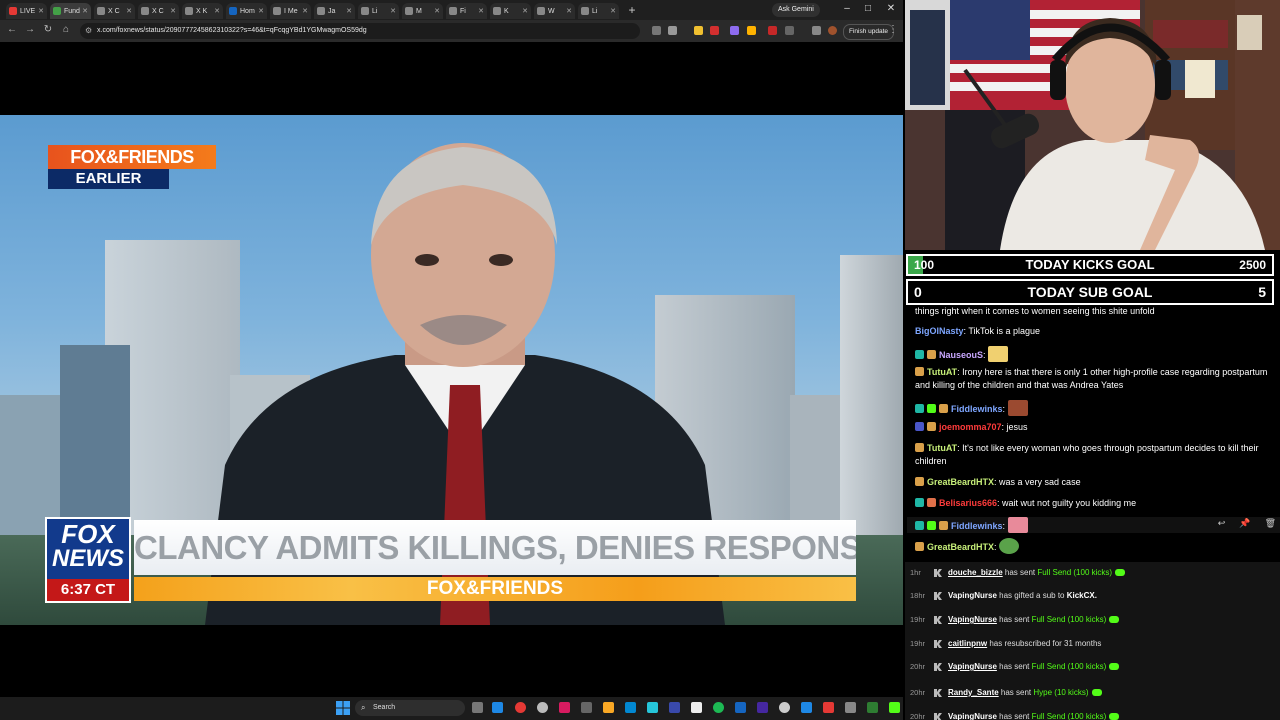 Image resolution: width=1280 pixels, height=720 pixels. What do you see at coordinates (796, 10) in the screenshot?
I see `ask-gemini-button: Ask Gemini` at bounding box center [796, 10].